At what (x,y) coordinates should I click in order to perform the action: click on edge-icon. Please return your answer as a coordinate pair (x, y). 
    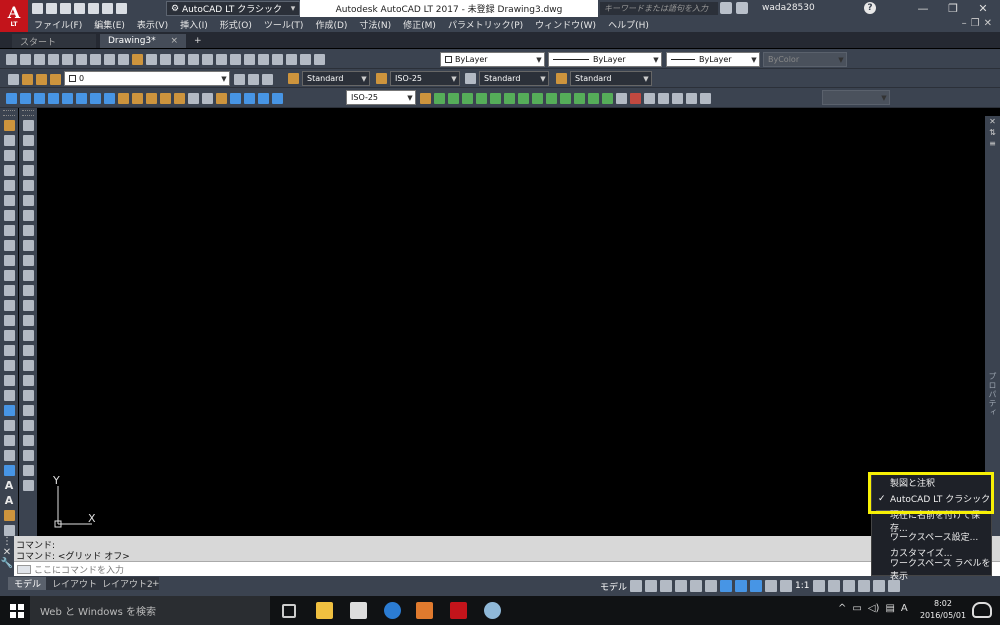
    Looking at the image, I should click on (392, 610).